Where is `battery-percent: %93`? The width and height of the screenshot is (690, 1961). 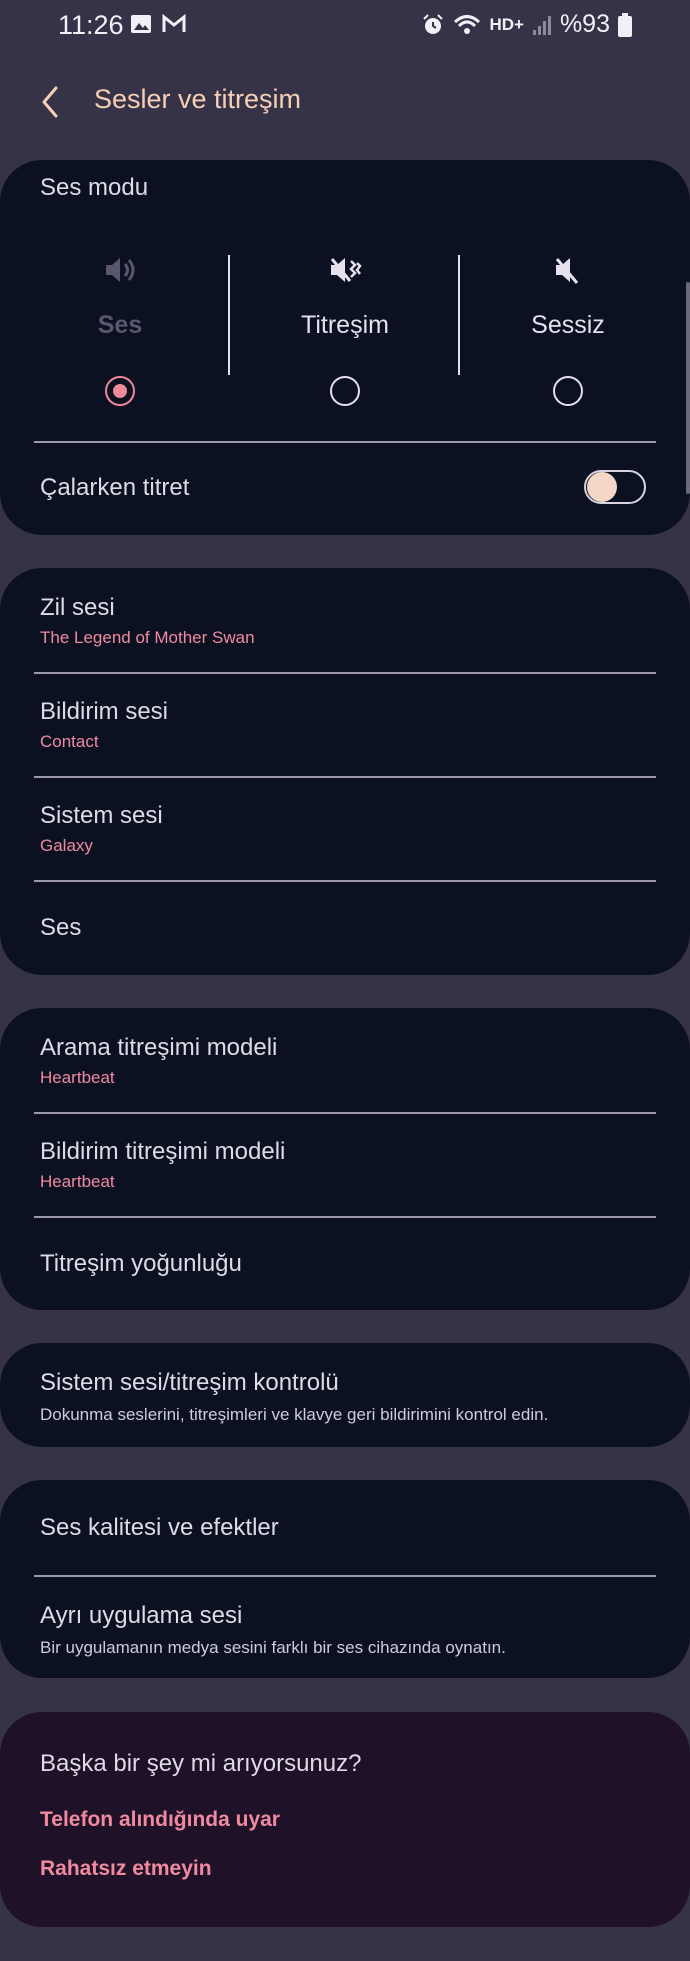
battery-percent: %93 is located at coordinates (584, 24).